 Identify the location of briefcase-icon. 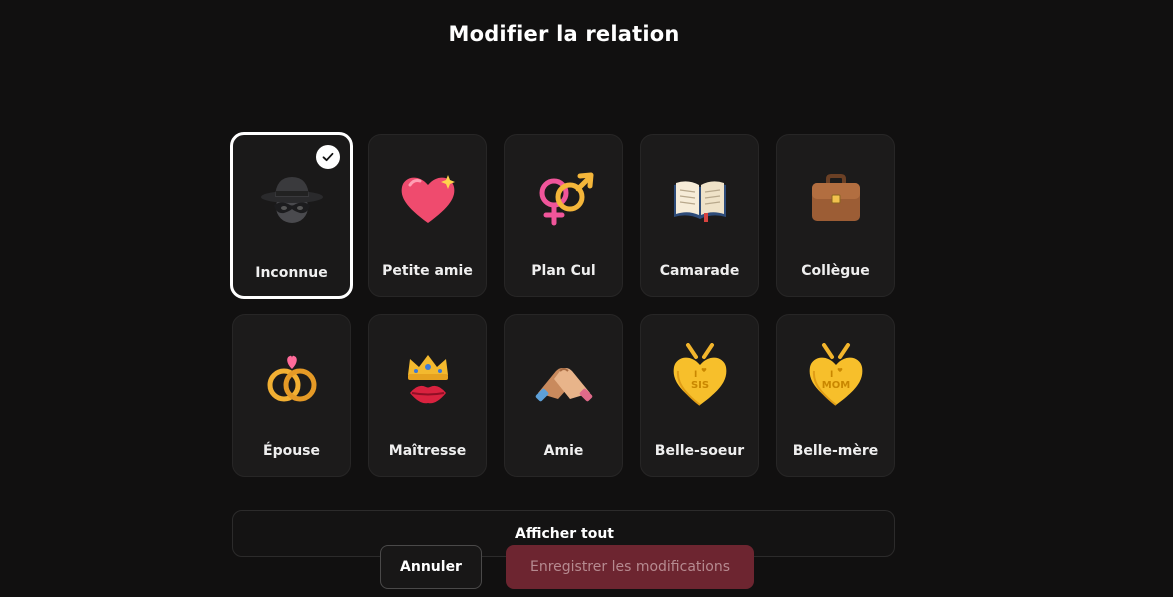
(836, 199).